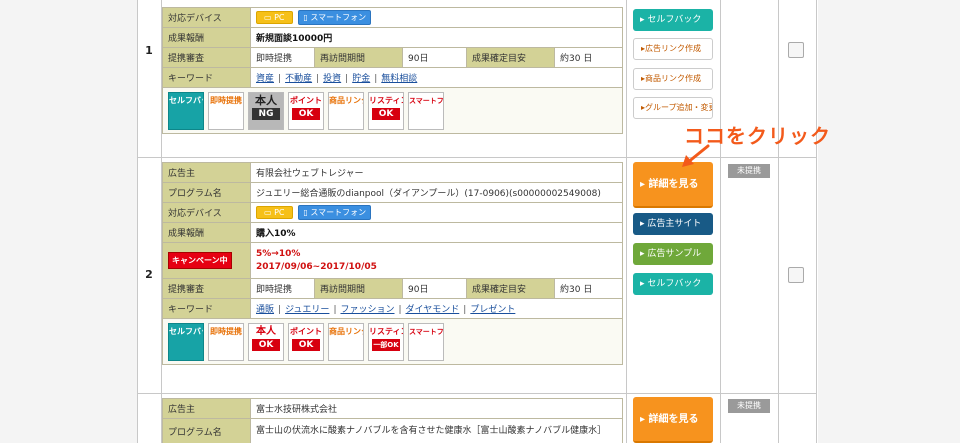  I want to click on person-ng-icon: 本人 NG, so click(266, 110).